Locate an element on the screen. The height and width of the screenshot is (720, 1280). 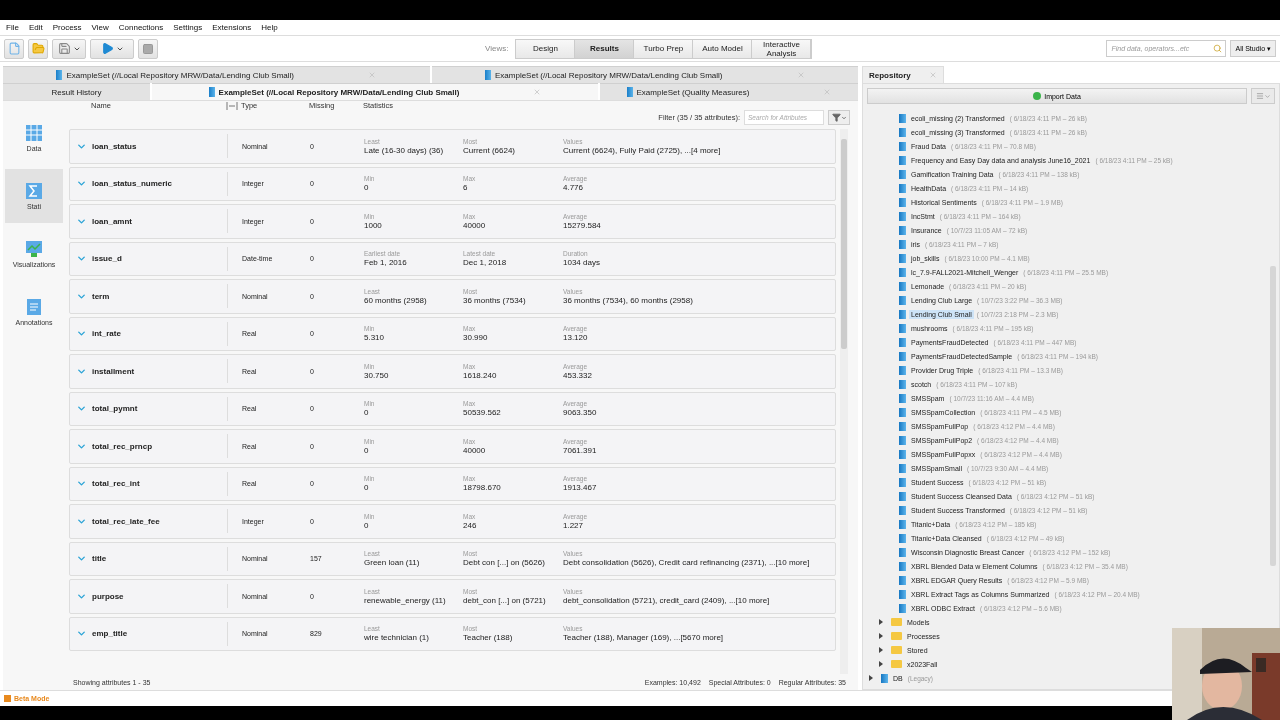
attribute-name: installment is located at coordinates (114, 371).